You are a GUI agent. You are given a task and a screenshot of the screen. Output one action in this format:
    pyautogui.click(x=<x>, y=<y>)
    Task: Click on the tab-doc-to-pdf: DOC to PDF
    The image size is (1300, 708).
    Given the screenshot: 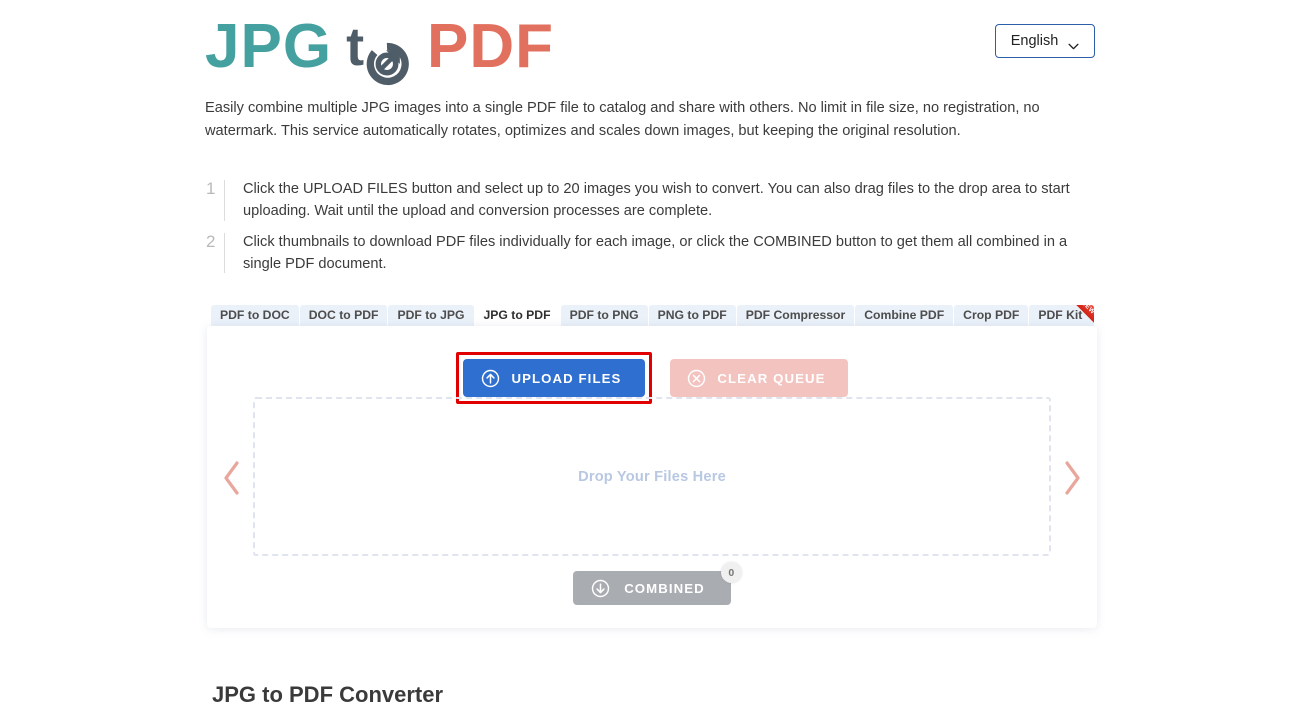 What is the action you would take?
    pyautogui.click(x=343, y=315)
    